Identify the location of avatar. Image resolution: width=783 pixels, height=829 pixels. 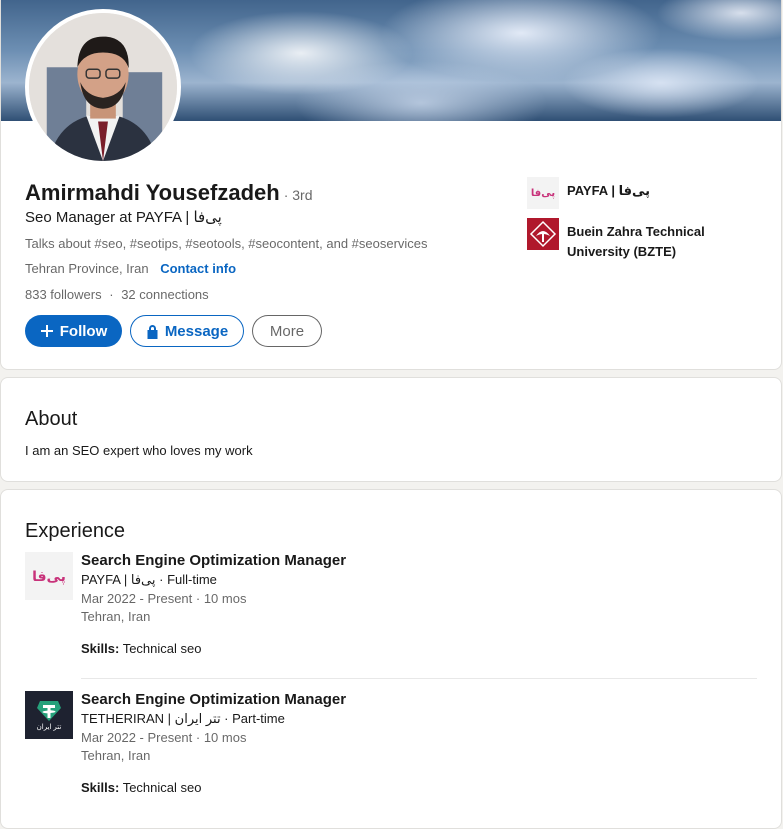
(103, 87).